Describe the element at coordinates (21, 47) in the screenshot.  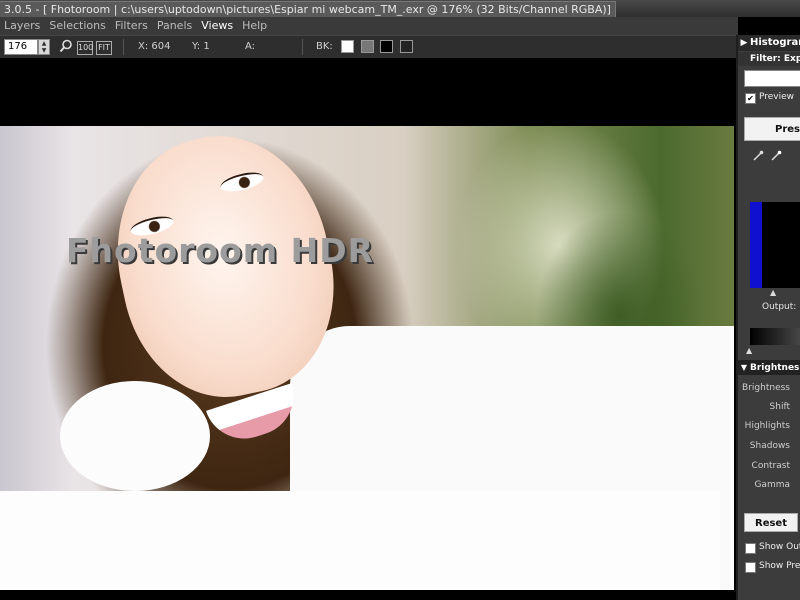
I see `zoom-input: 176` at that location.